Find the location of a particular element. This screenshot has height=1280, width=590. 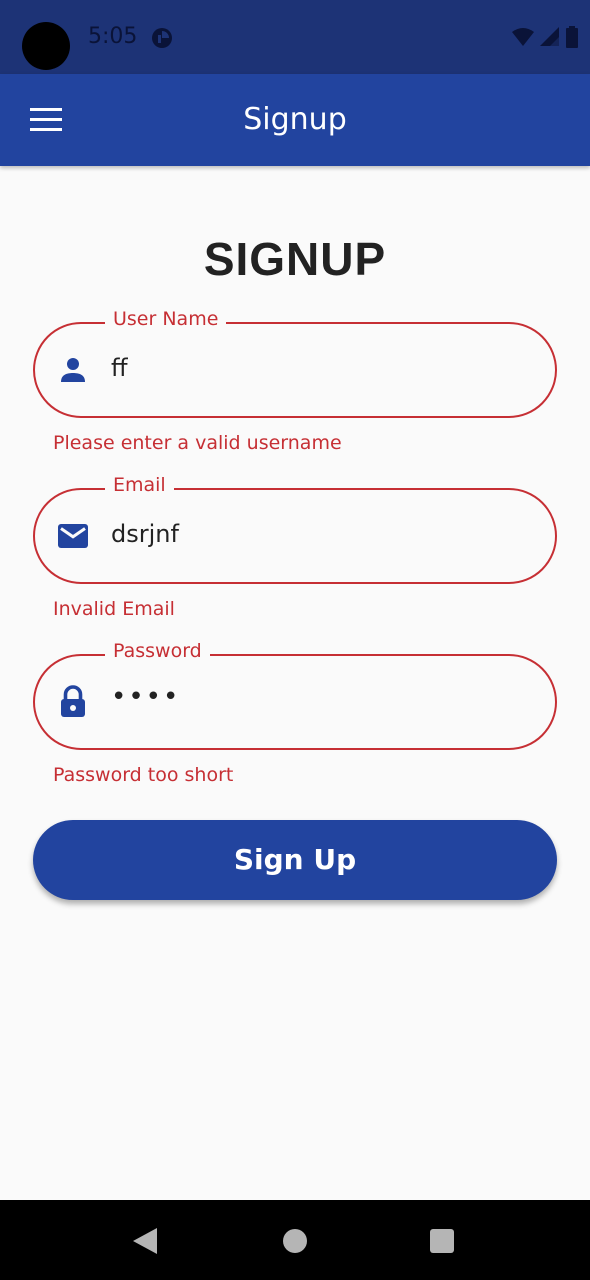

mail-icon is located at coordinates (73, 536).